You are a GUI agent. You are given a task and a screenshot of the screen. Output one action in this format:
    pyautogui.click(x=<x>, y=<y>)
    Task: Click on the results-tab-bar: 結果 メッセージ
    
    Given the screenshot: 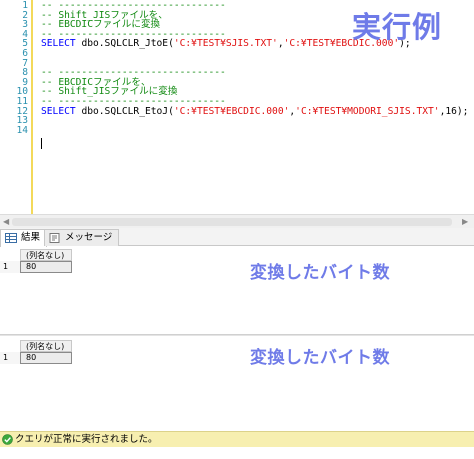 What is the action you would take?
    pyautogui.click(x=237, y=237)
    